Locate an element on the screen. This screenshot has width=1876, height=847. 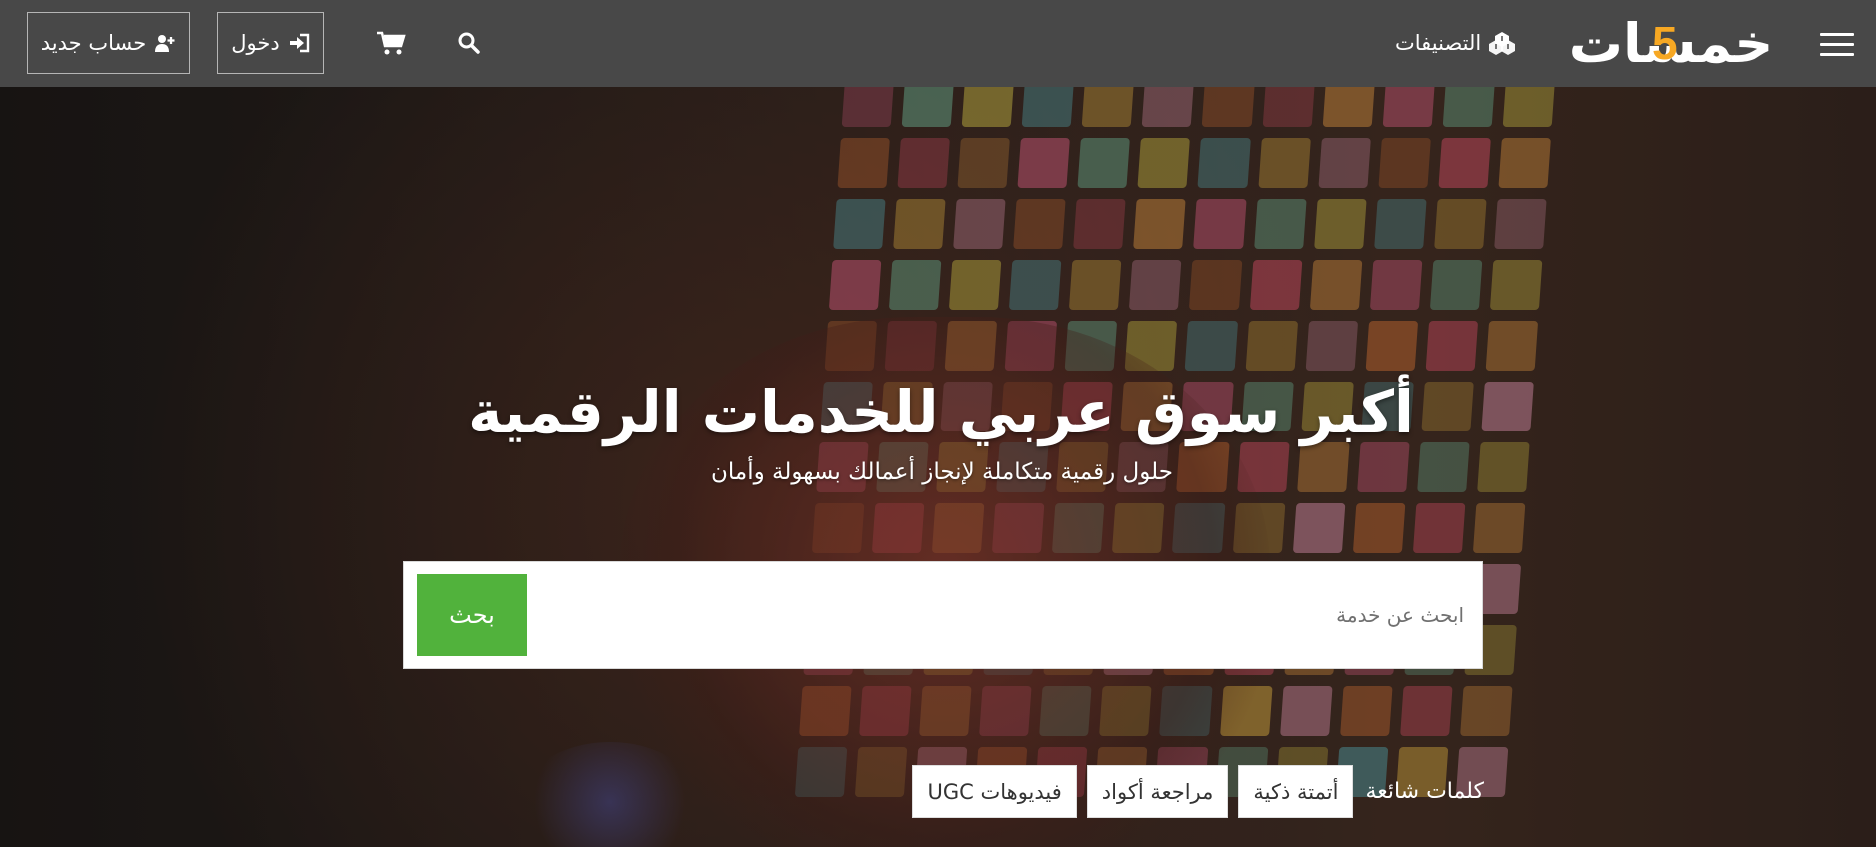
hamburger-menu-button is located at coordinates (1840, 44).